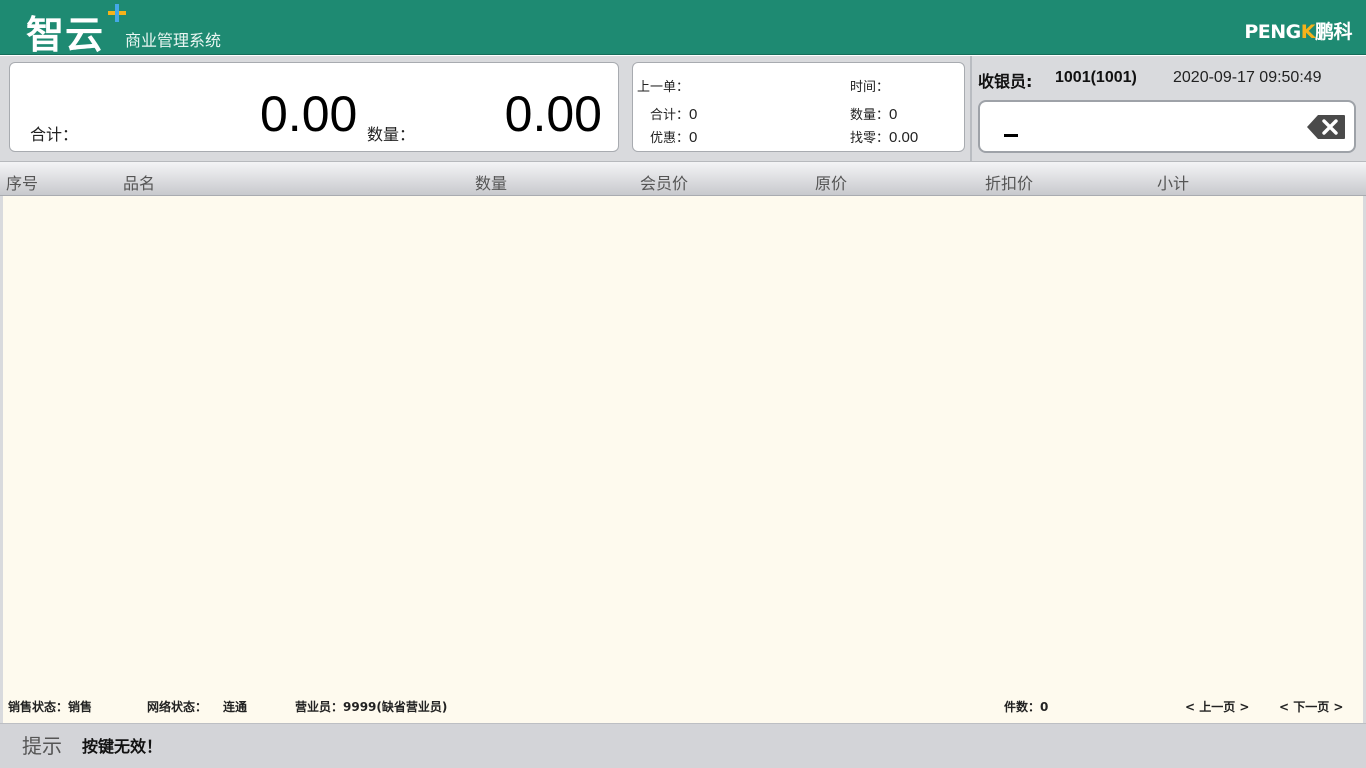  Describe the element at coordinates (1298, 32) in the screenshot. I see `brand-logo: PENGK鹏科` at that location.